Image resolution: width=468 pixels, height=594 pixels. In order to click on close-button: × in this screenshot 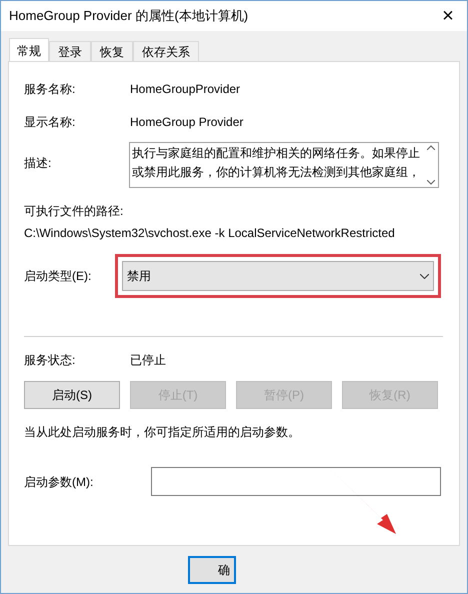, I will do `click(448, 16)`.